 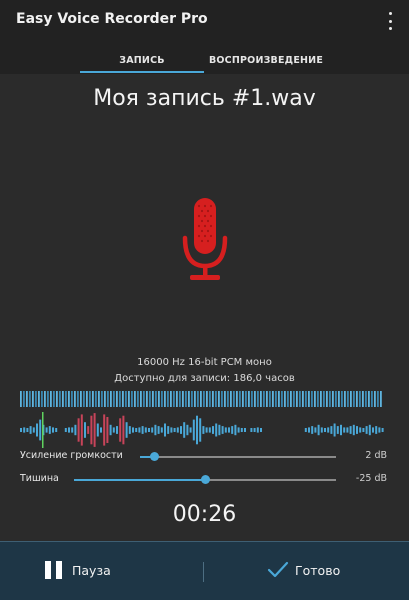 I want to click on overflow-menu-icon, so click(x=390, y=21).